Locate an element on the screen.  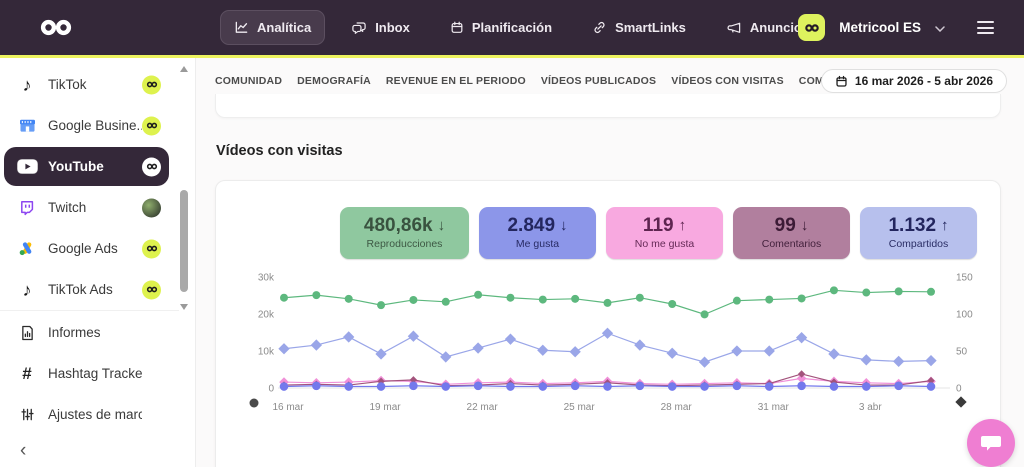
account-name: Metricool ES is located at coordinates (880, 27).